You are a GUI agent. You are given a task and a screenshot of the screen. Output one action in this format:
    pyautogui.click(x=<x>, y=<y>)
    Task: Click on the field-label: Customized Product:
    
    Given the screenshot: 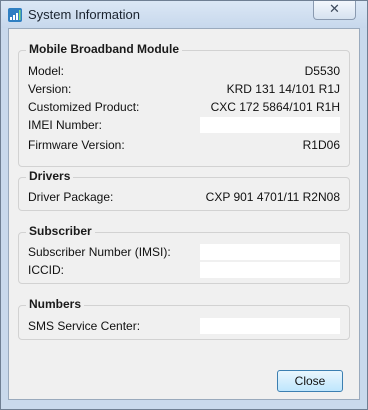 What is the action you would take?
    pyautogui.click(x=84, y=107)
    